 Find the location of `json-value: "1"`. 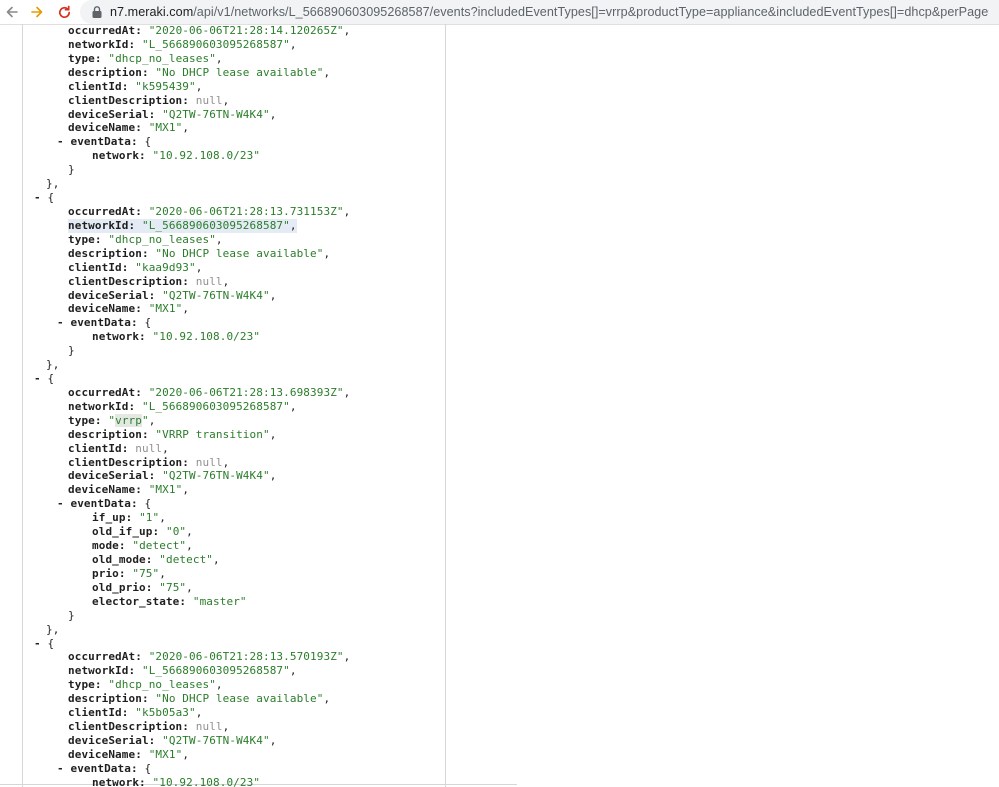

json-value: "1" is located at coordinates (149, 518).